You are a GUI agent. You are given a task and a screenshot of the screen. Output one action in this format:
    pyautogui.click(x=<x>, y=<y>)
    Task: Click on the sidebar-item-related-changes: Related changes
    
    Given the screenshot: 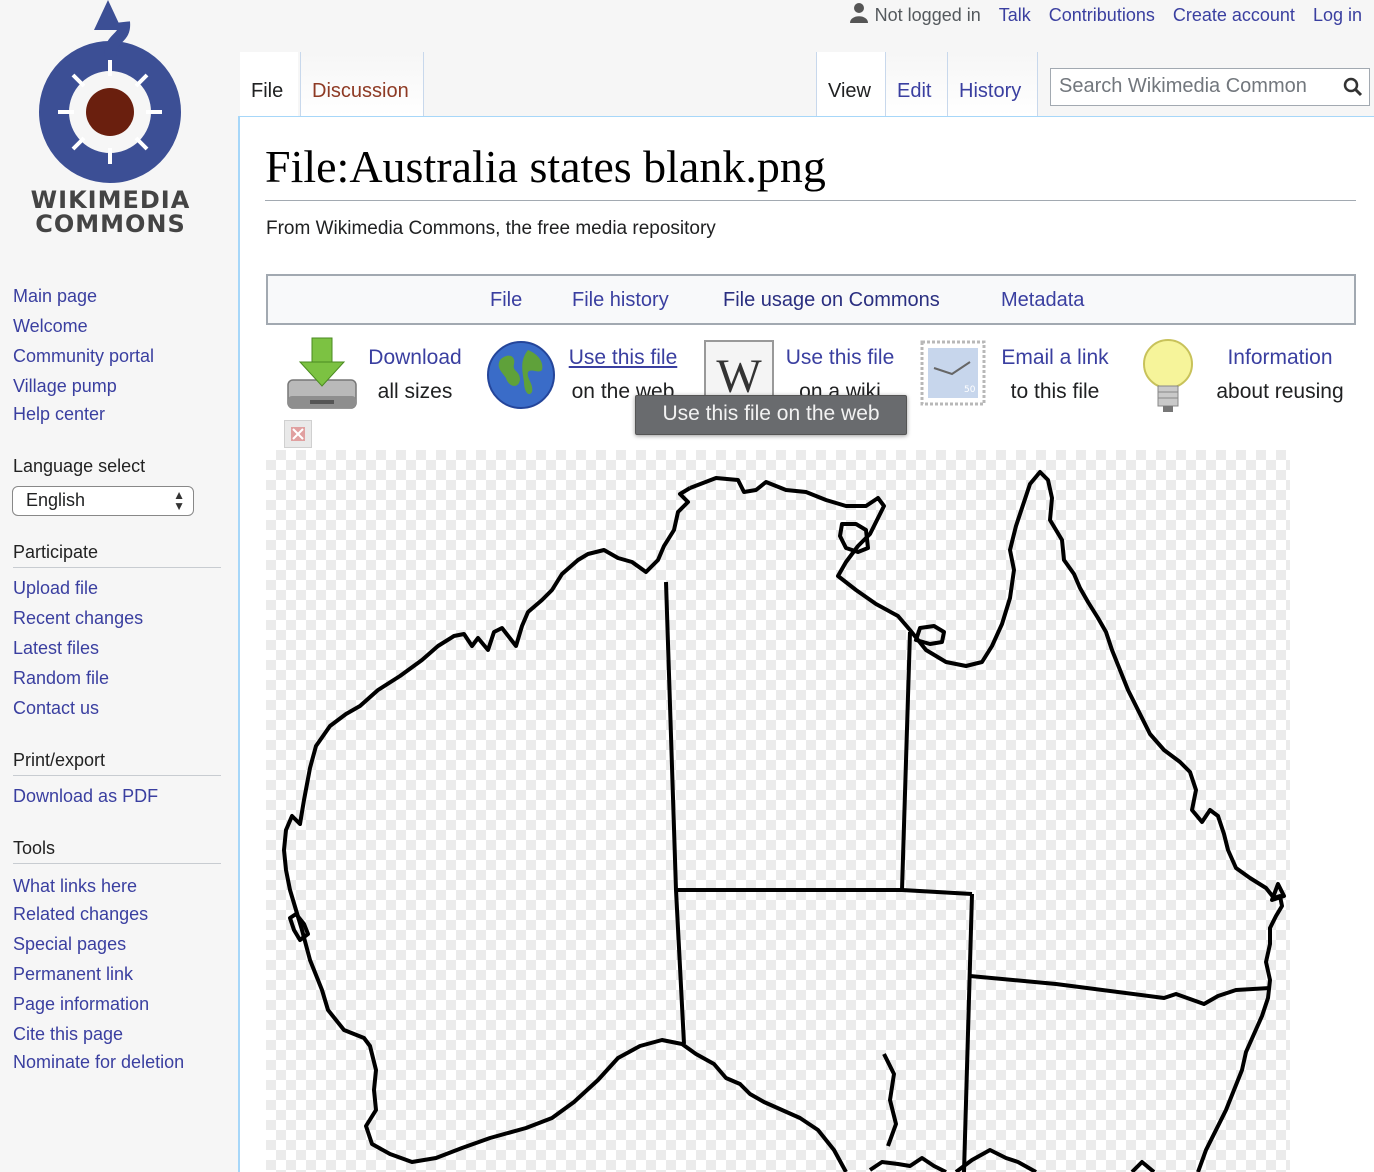 What is the action you would take?
    pyautogui.click(x=80, y=914)
    